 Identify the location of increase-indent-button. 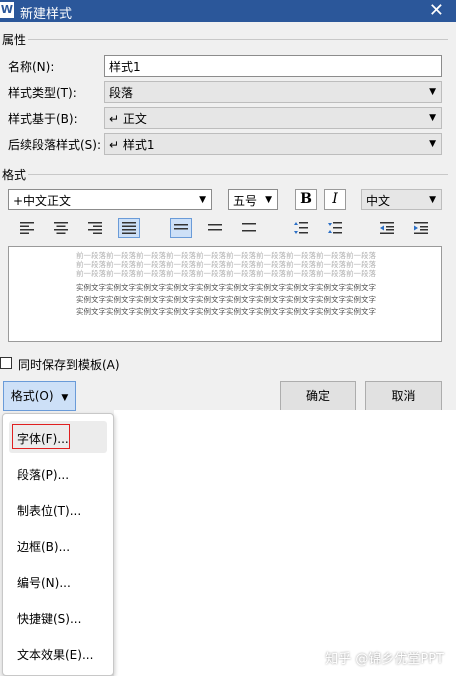
(421, 228).